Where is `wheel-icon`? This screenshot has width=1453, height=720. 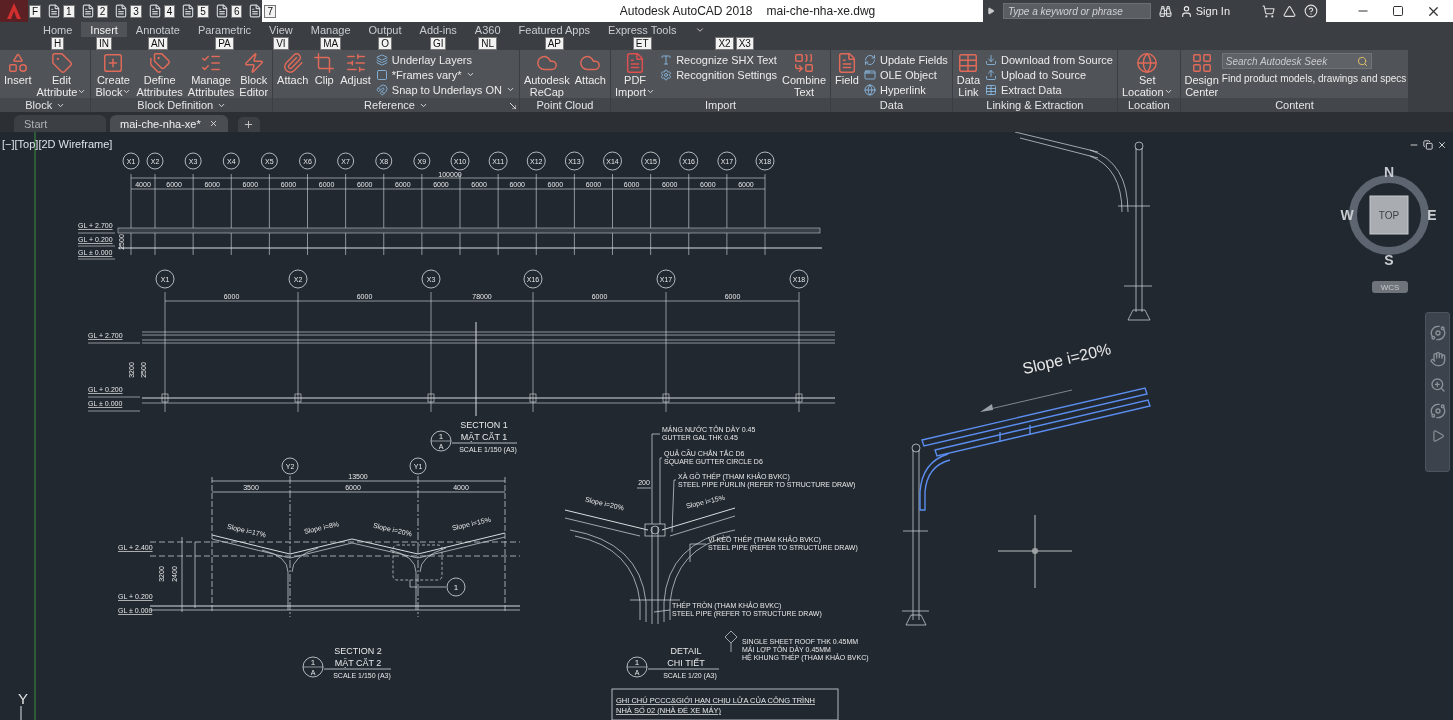 wheel-icon is located at coordinates (1437, 333).